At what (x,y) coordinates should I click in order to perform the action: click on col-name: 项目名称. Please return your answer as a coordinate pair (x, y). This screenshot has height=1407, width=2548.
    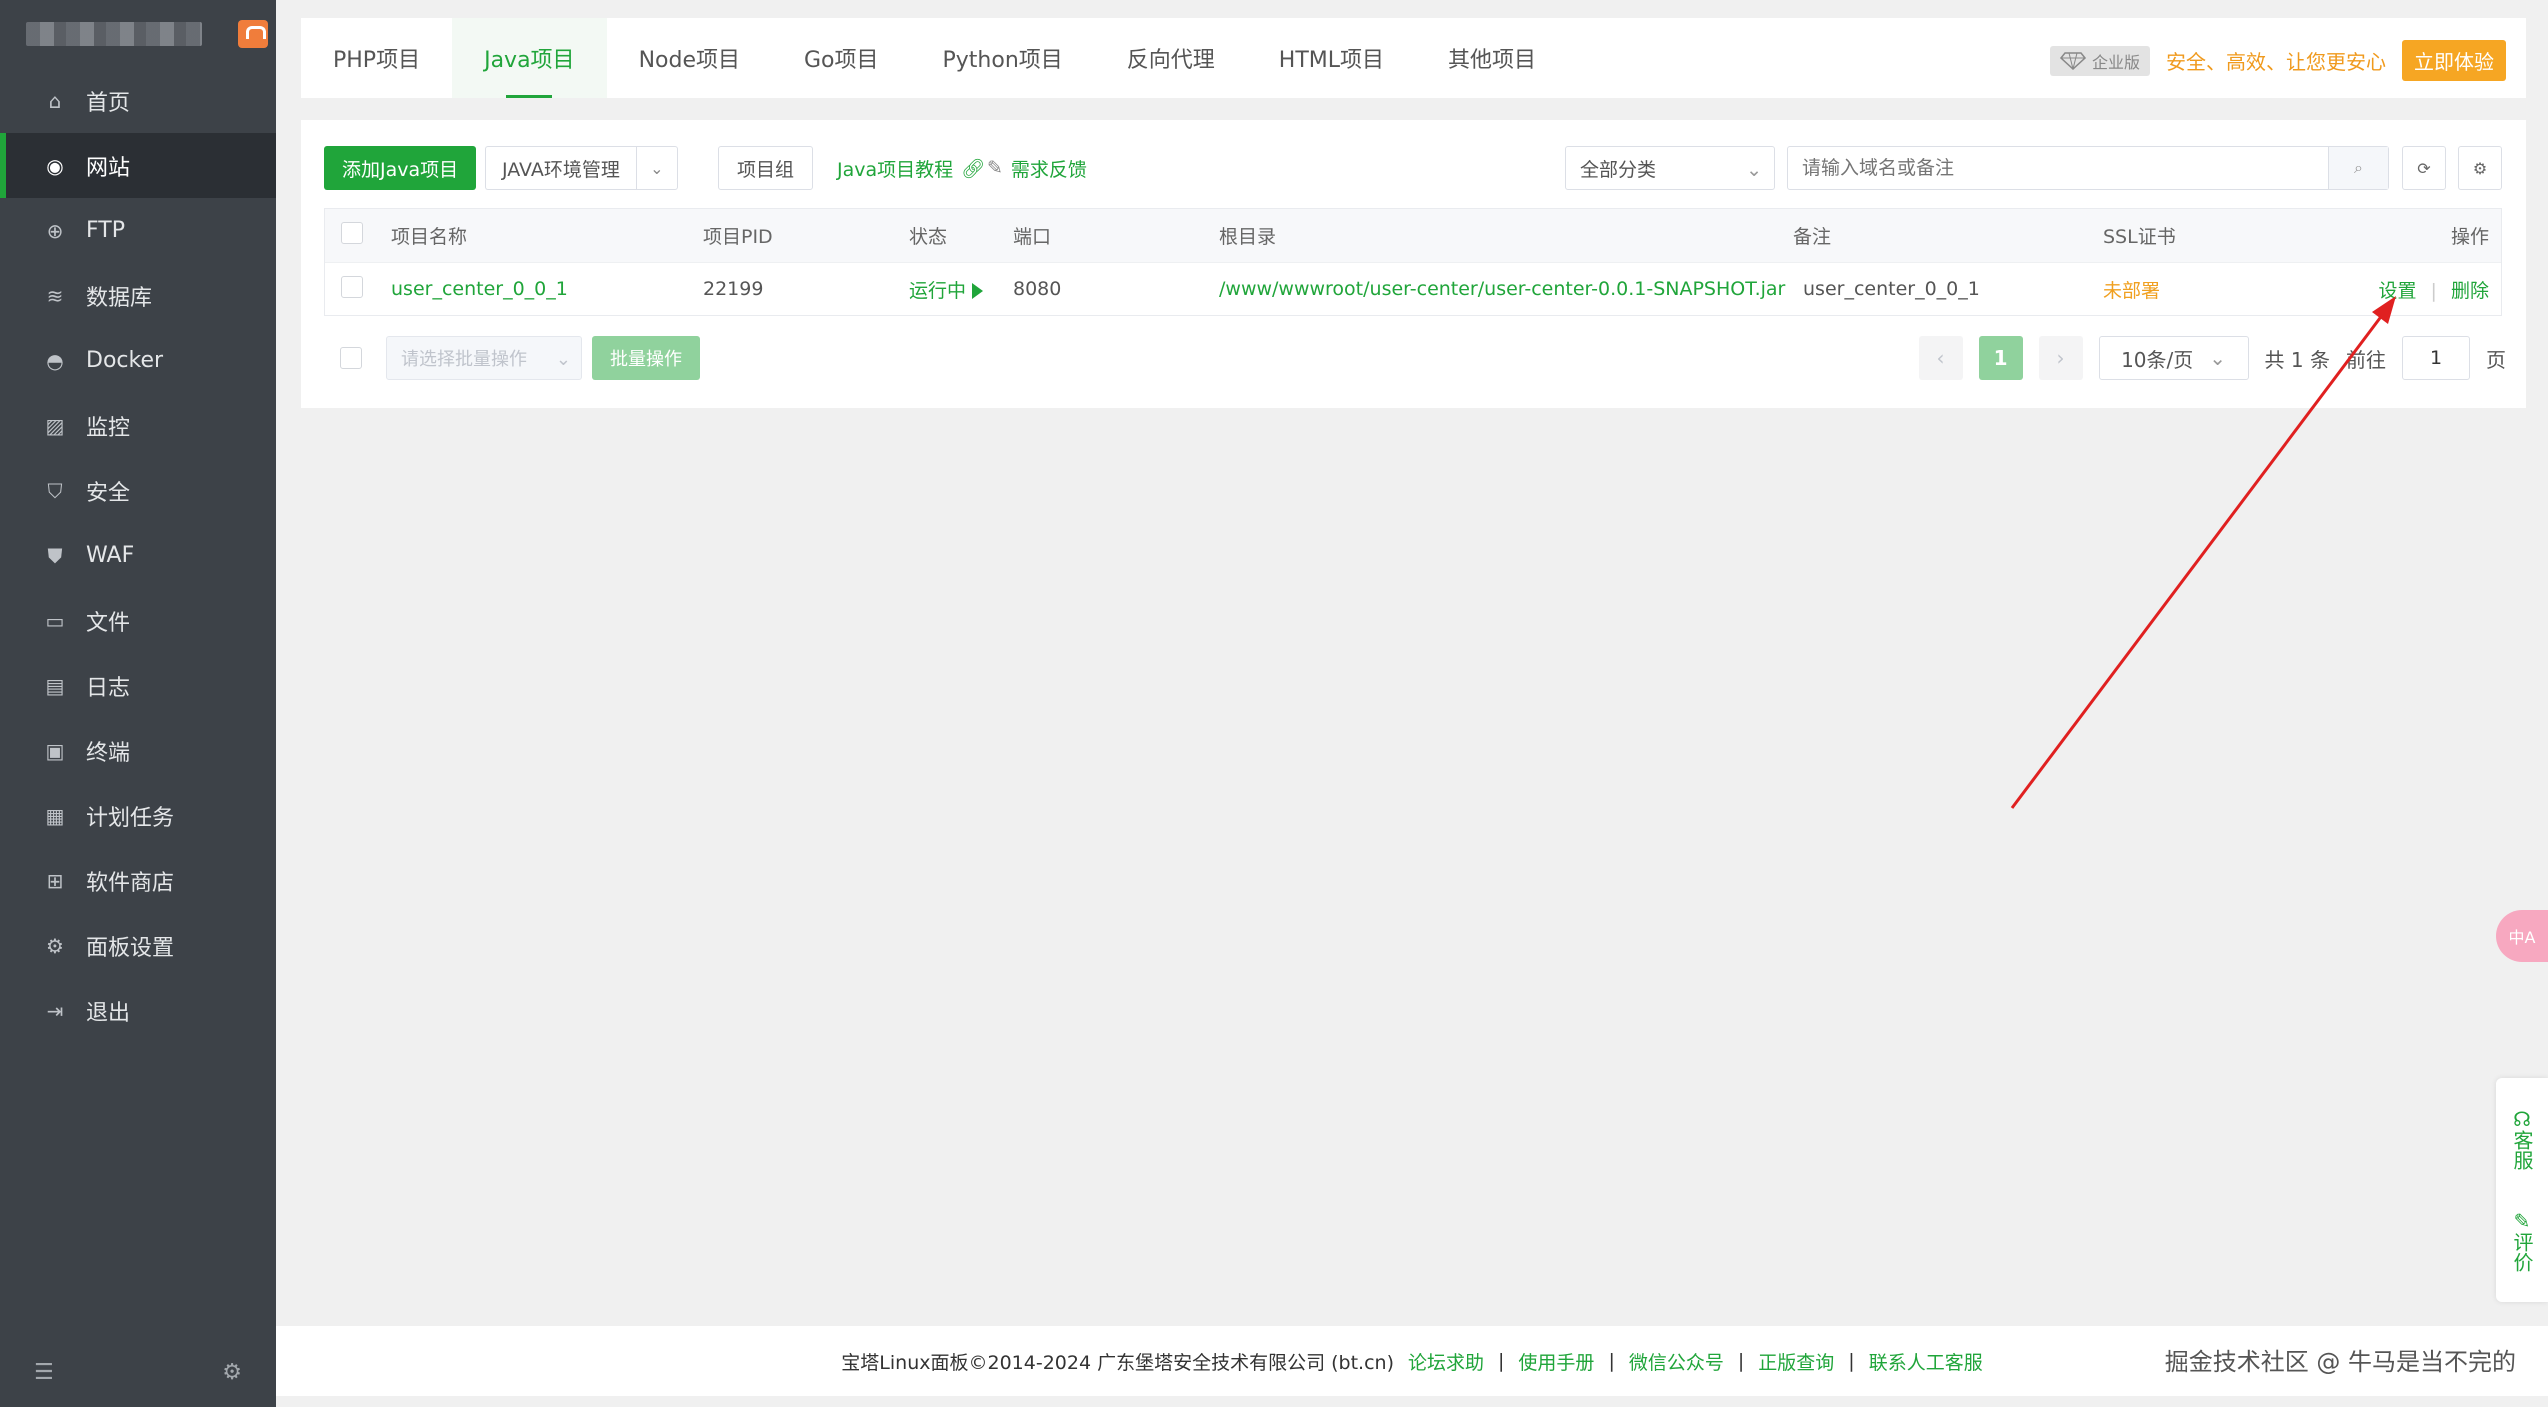
    Looking at the image, I should click on (429, 237).